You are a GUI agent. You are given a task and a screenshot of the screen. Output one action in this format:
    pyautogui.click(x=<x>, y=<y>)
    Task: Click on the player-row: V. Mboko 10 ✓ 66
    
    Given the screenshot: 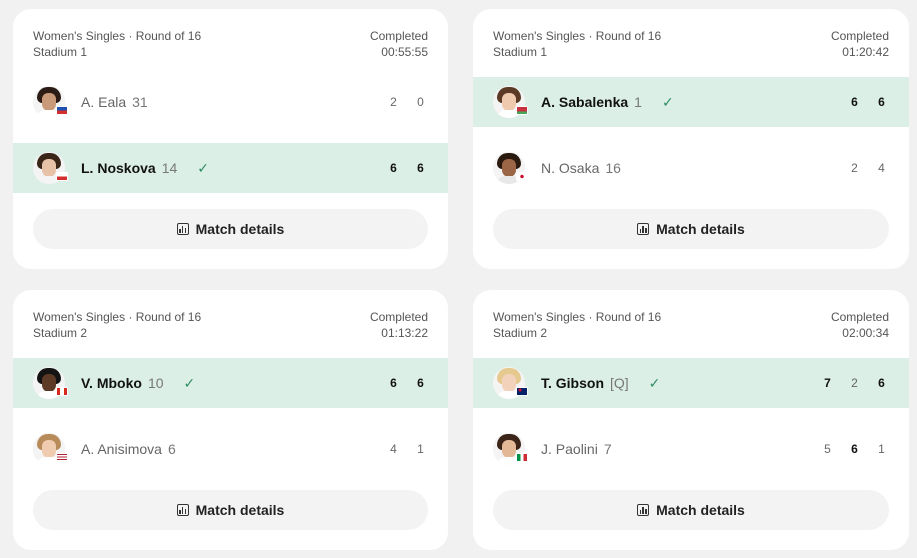 What is the action you would take?
    pyautogui.click(x=230, y=383)
    